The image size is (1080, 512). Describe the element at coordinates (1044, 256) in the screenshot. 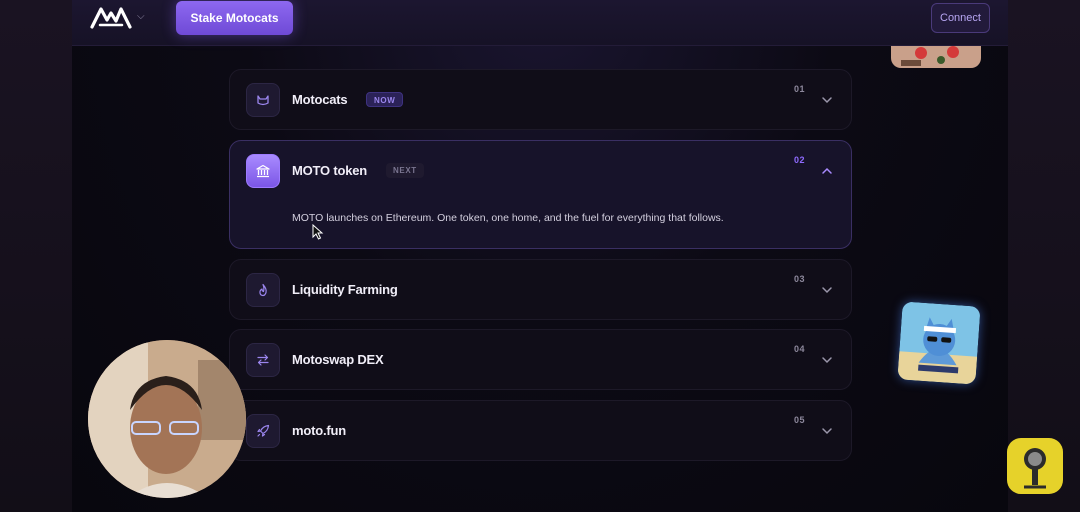

I see `right-margin` at that location.